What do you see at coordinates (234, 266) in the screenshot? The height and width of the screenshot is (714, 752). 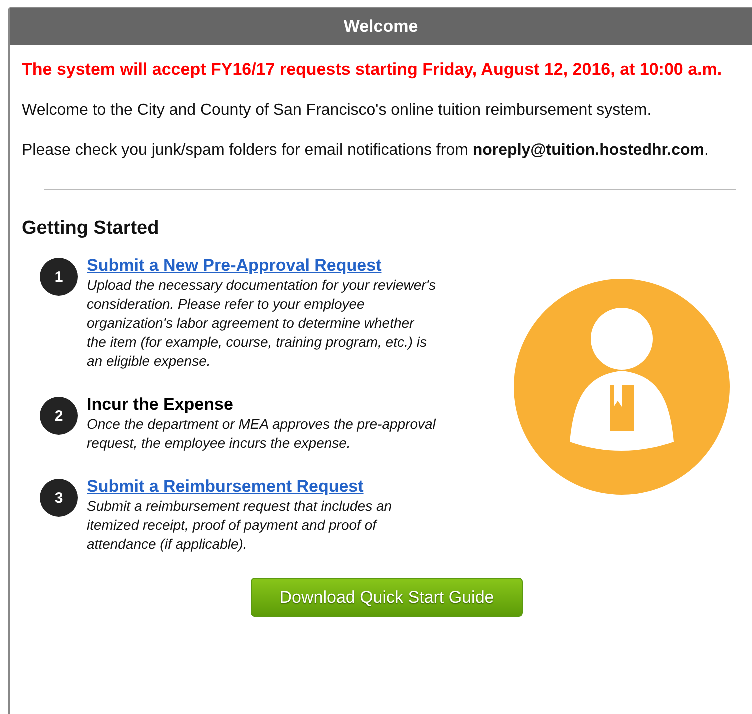 I see `step-link: Submit a New Pre-Approval Request` at bounding box center [234, 266].